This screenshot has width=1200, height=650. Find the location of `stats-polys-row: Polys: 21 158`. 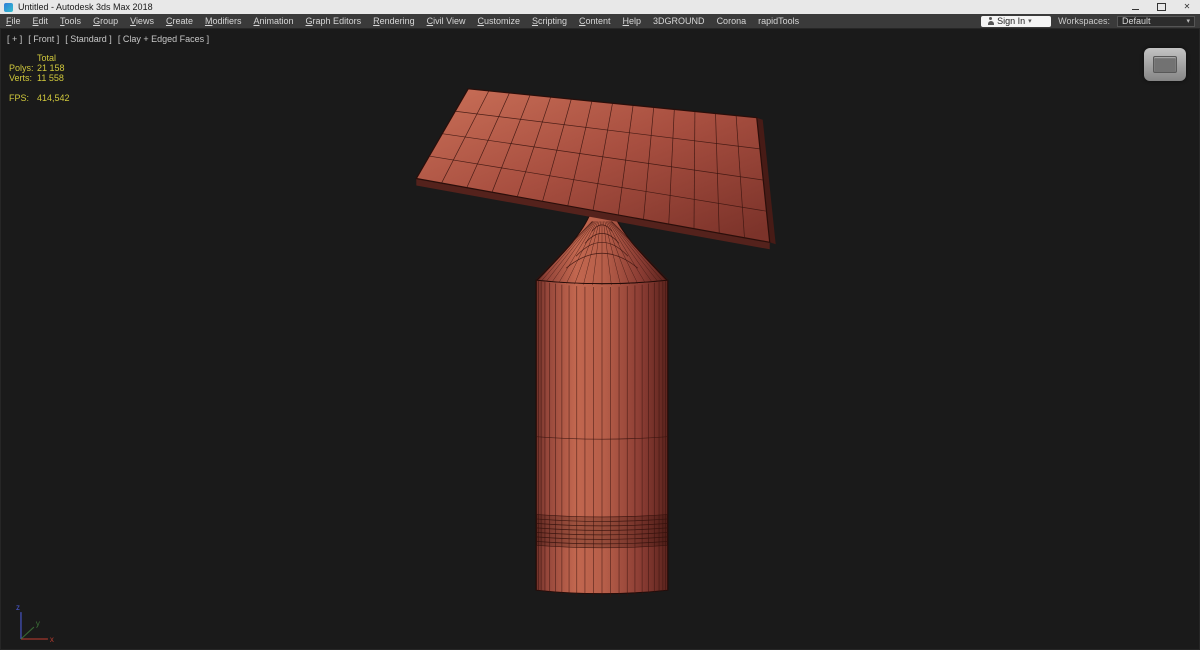

stats-polys-row: Polys: 21 158 is located at coordinates (39, 68).